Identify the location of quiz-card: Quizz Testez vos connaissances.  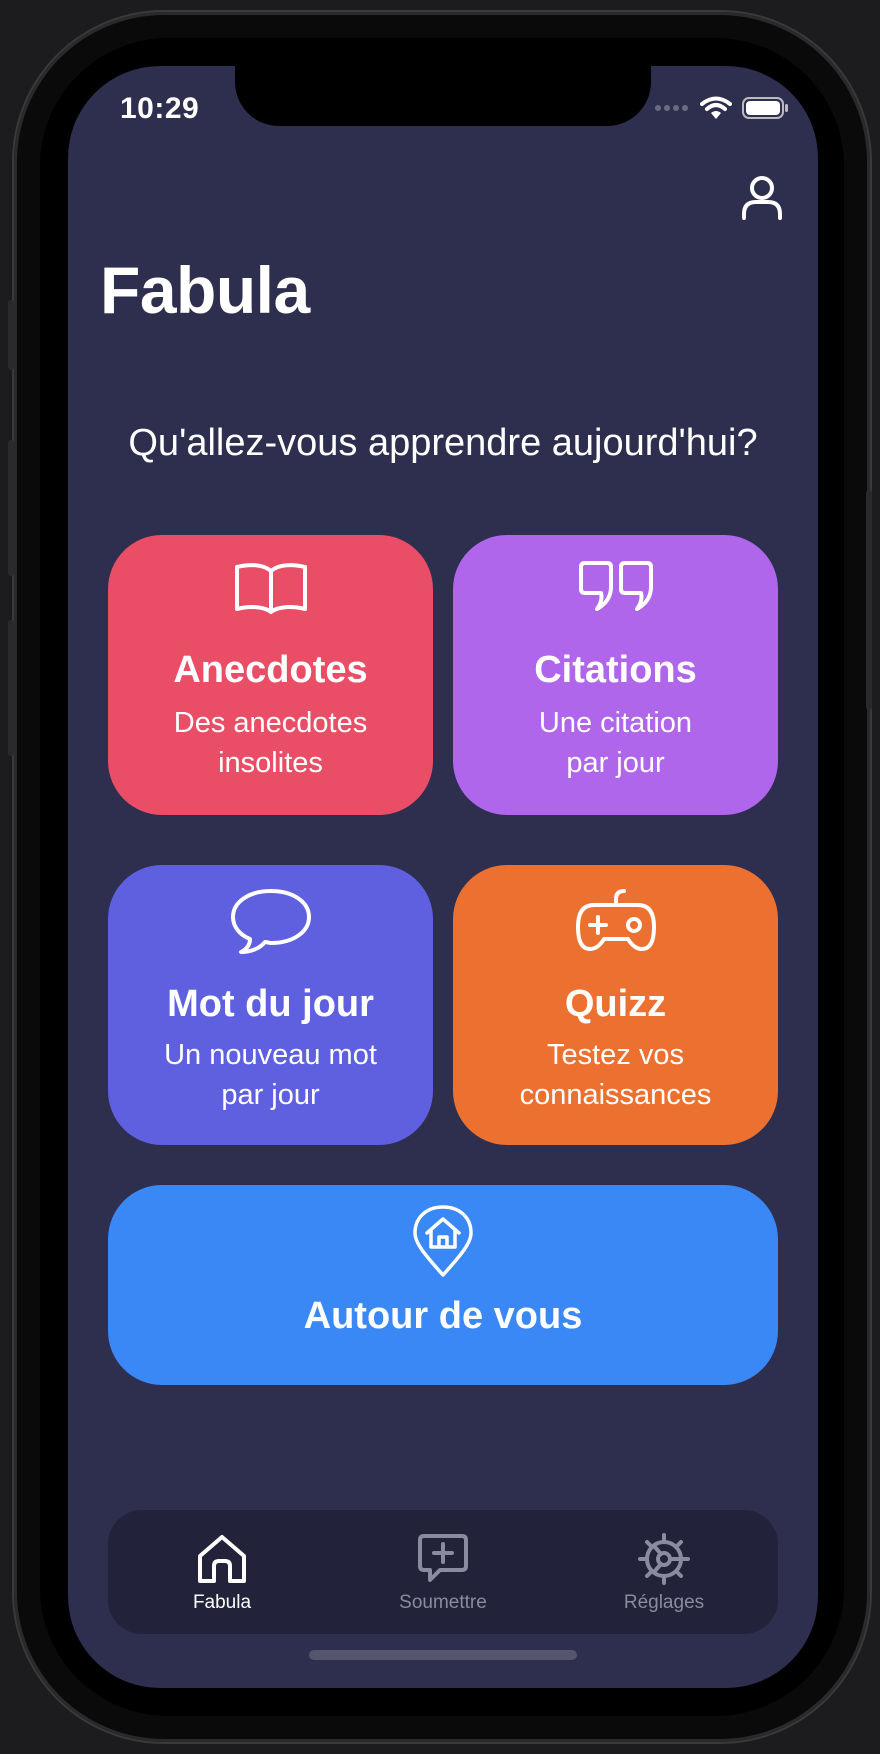
(615, 1005).